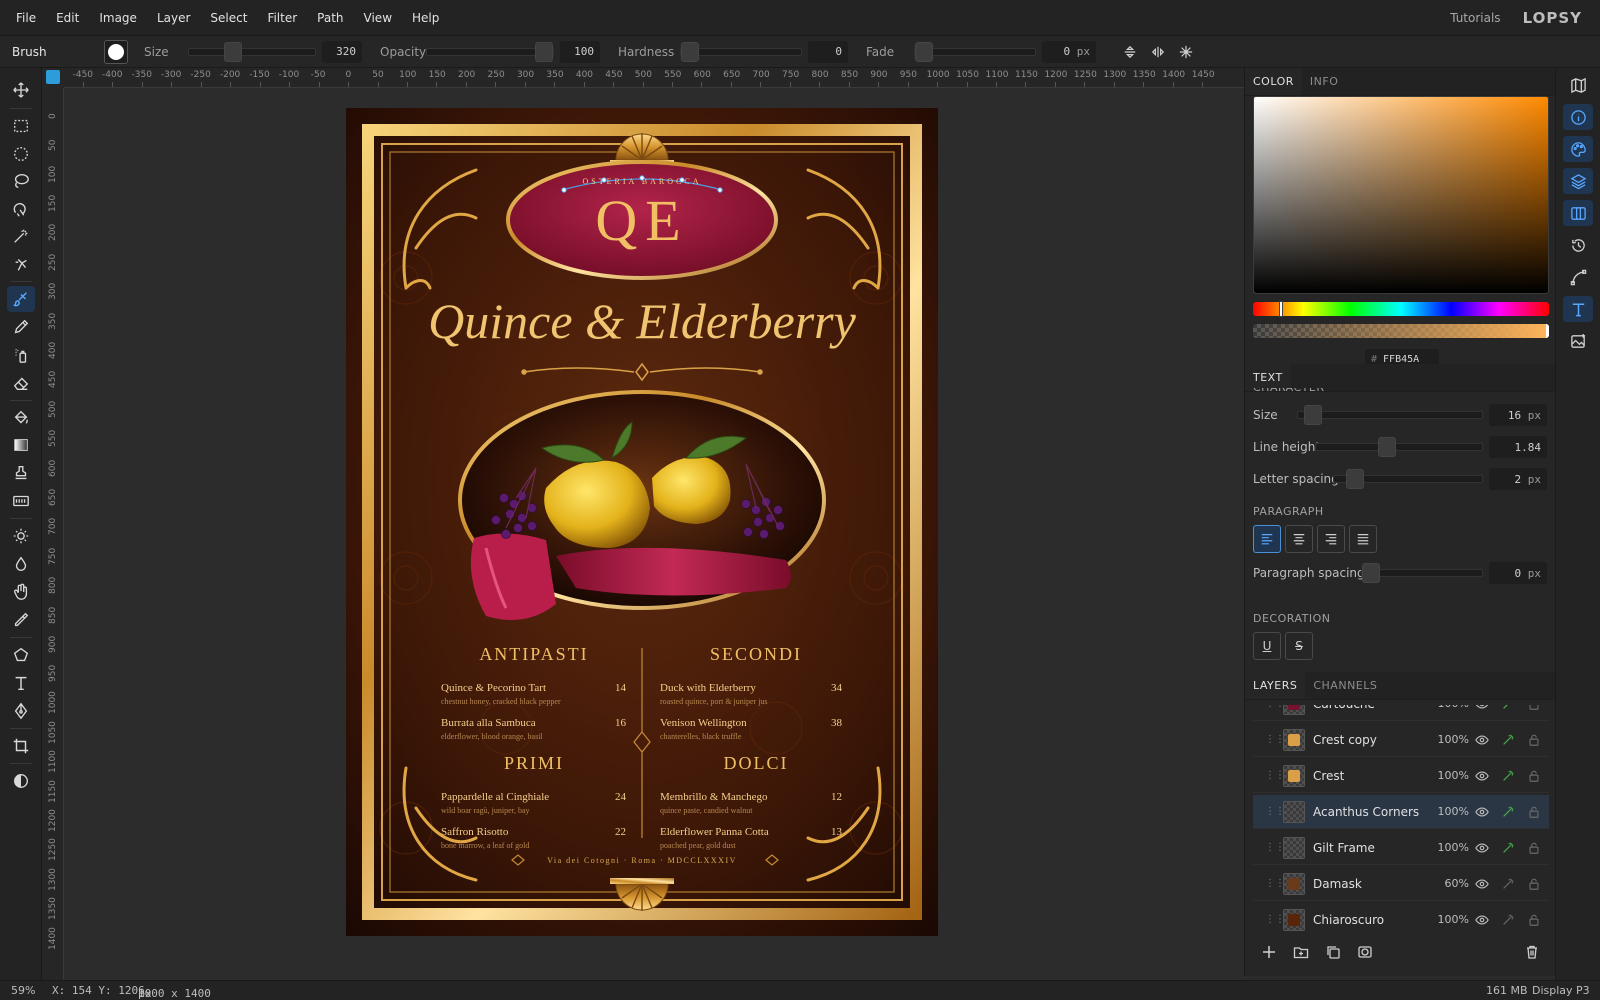 Image resolution: width=1600 pixels, height=1000 pixels. Describe the element at coordinates (1371, 573) in the screenshot. I see `paragraph-spacing-thumb` at that location.